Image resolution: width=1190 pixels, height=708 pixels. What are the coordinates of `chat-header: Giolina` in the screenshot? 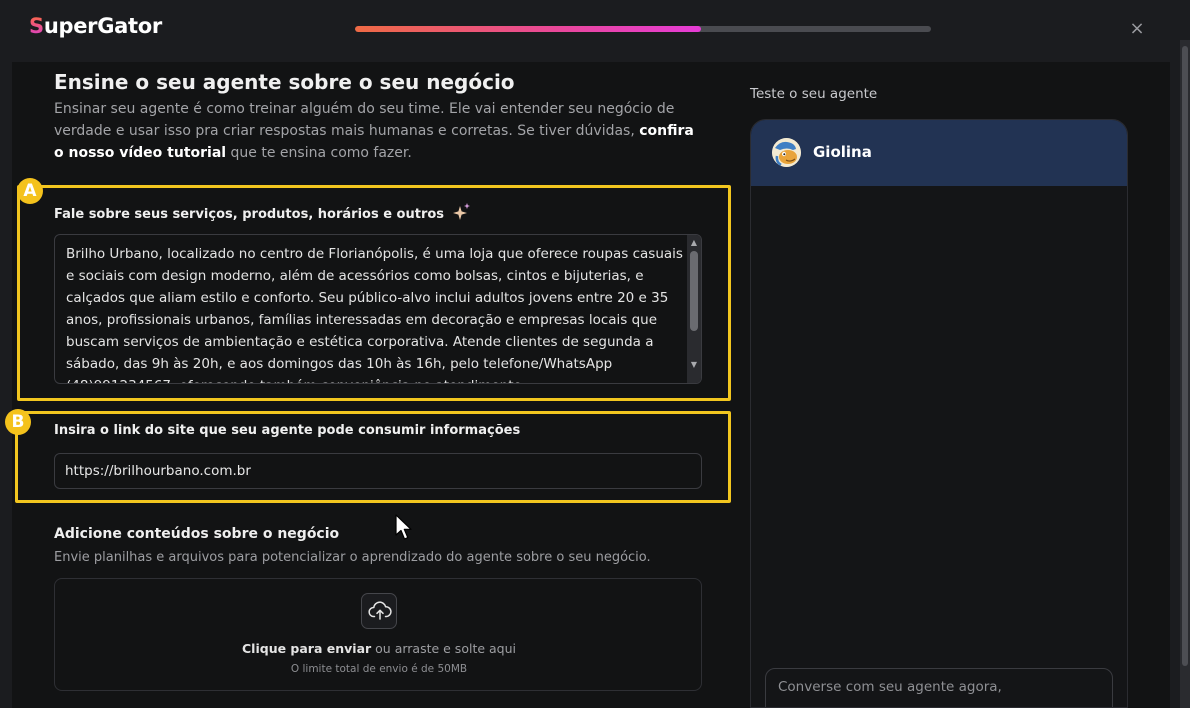 It's located at (939, 153).